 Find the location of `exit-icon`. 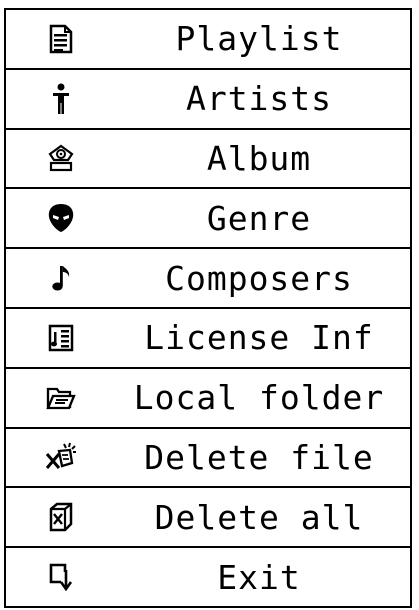

exit-icon is located at coordinates (61, 577).